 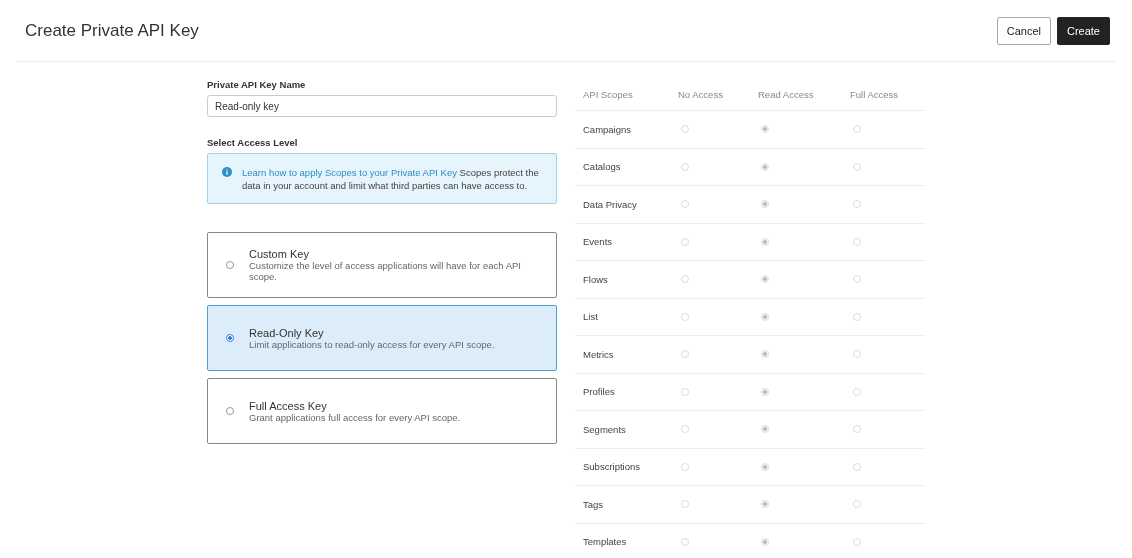 What do you see at coordinates (391, 179) in the screenshot?
I see `info-text: Learn how to apply Scopes to your Private API Key Scopes protect the data in your account and limit what third parties can have access to.` at bounding box center [391, 179].